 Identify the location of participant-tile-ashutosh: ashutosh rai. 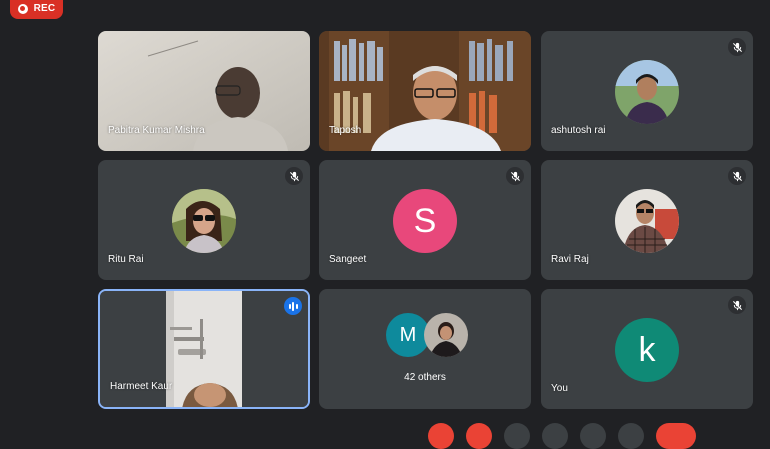
(647, 91).